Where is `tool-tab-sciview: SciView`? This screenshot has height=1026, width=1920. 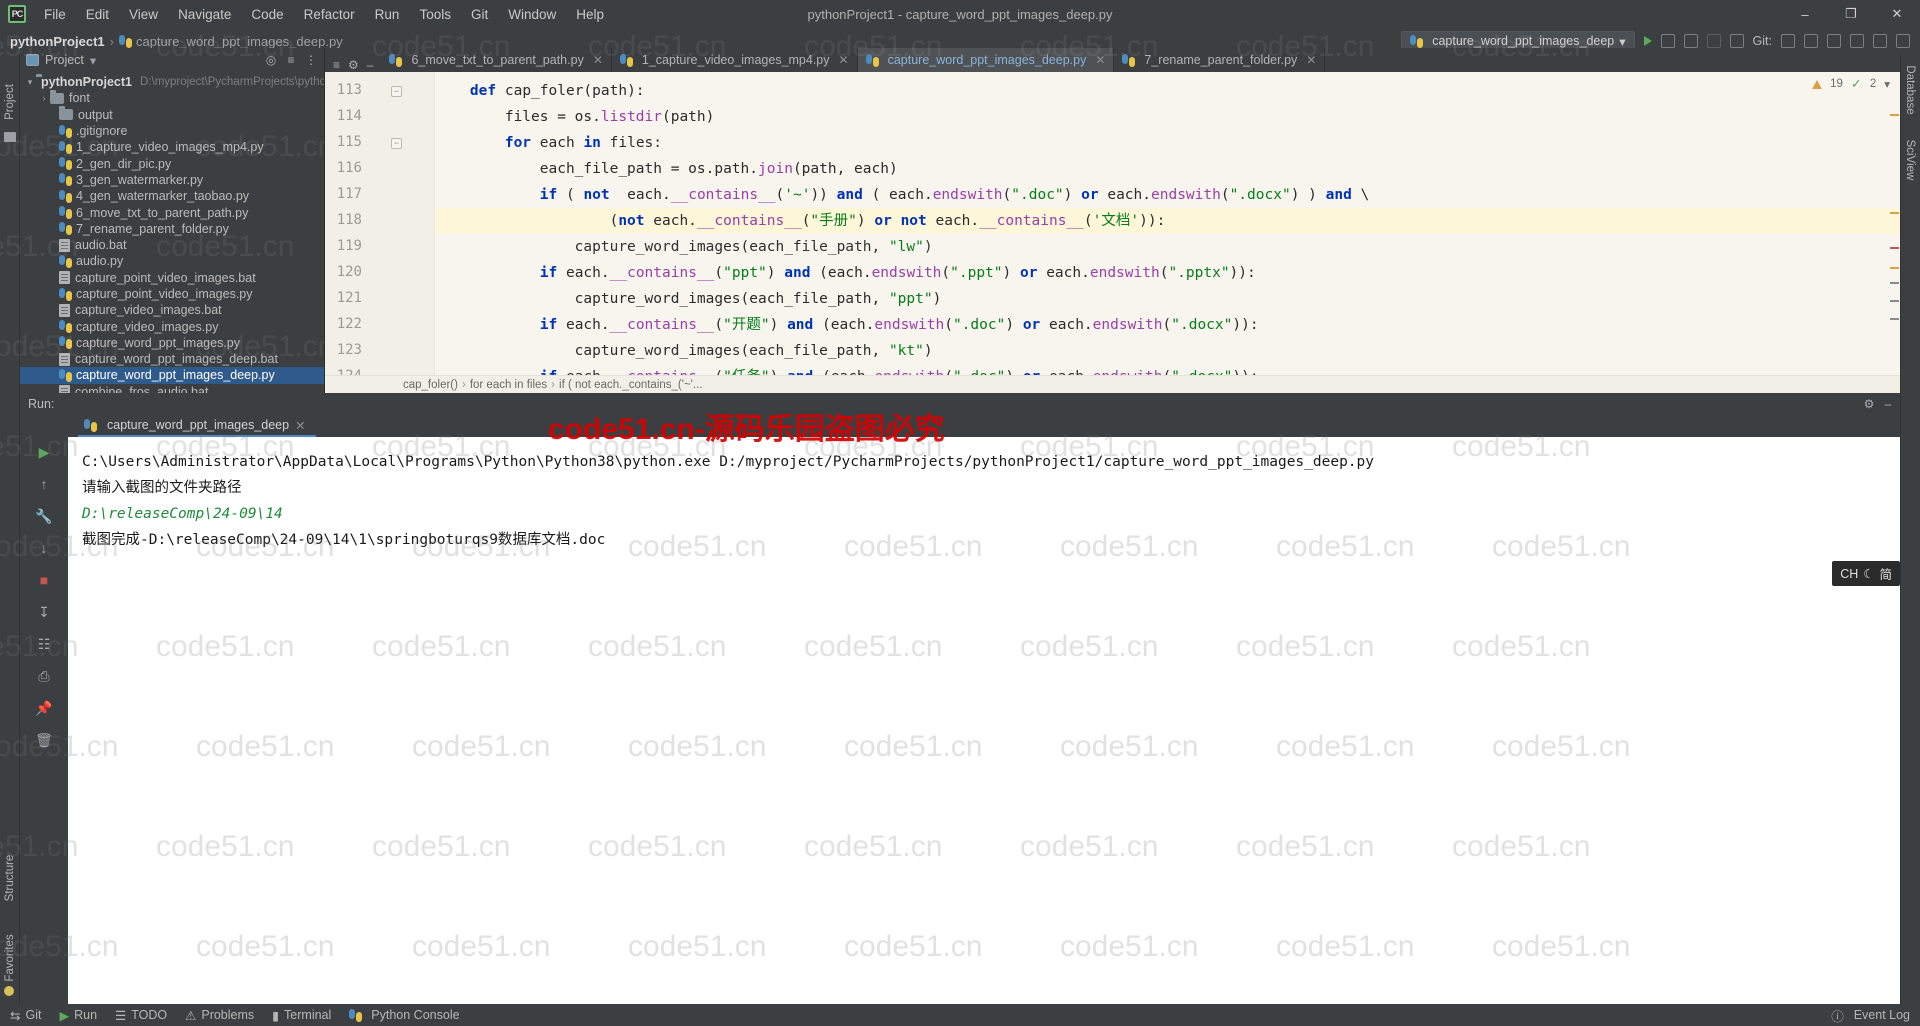 tool-tab-sciview: SciView is located at coordinates (1910, 160).